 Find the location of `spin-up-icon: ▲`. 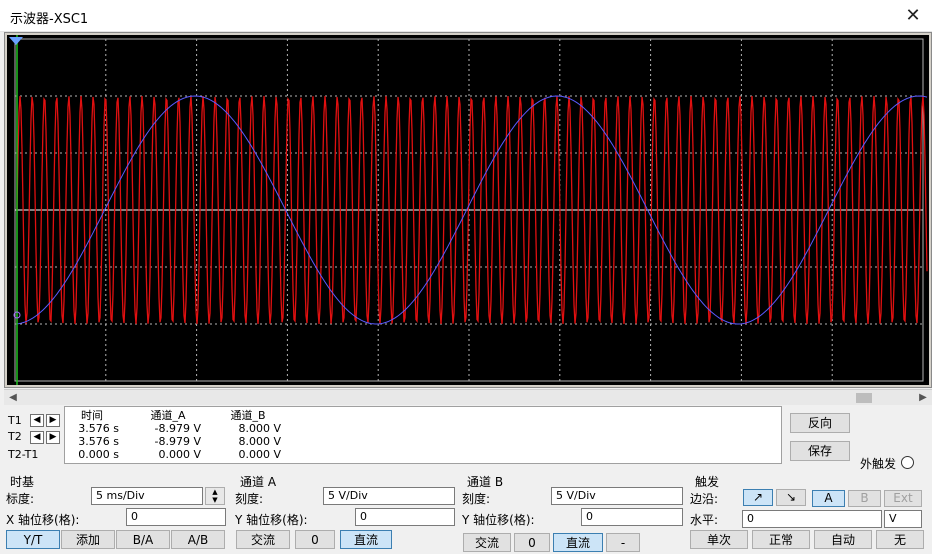

spin-up-icon: ▲ is located at coordinates (215, 492).